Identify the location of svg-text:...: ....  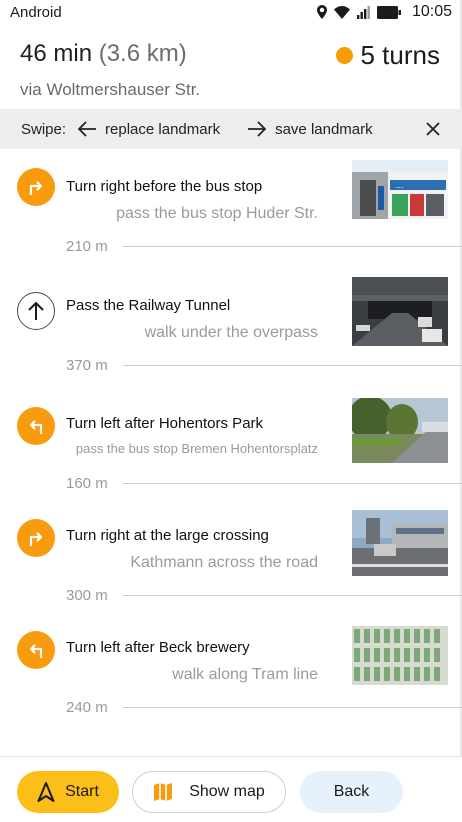
(400, 185).